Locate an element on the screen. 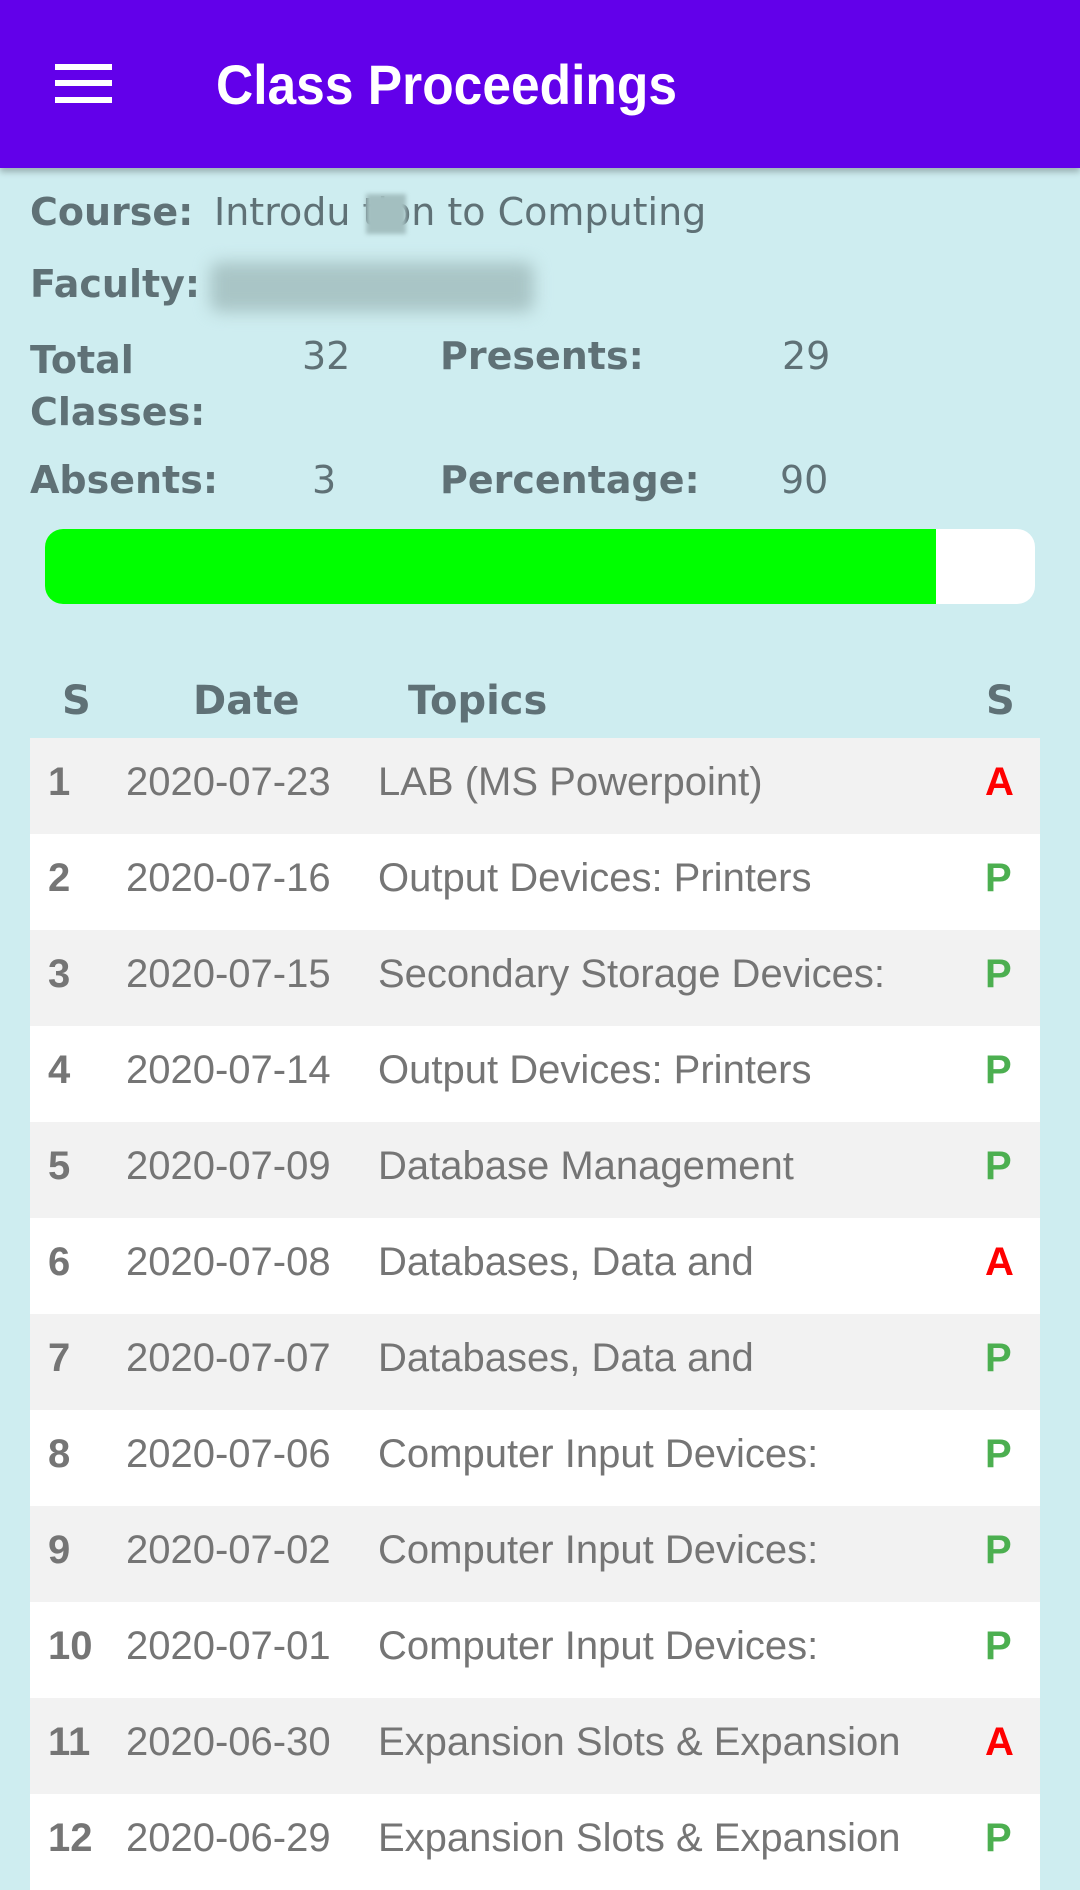 The width and height of the screenshot is (1080, 1890). class-date: 2020-07-15 is located at coordinates (228, 974).